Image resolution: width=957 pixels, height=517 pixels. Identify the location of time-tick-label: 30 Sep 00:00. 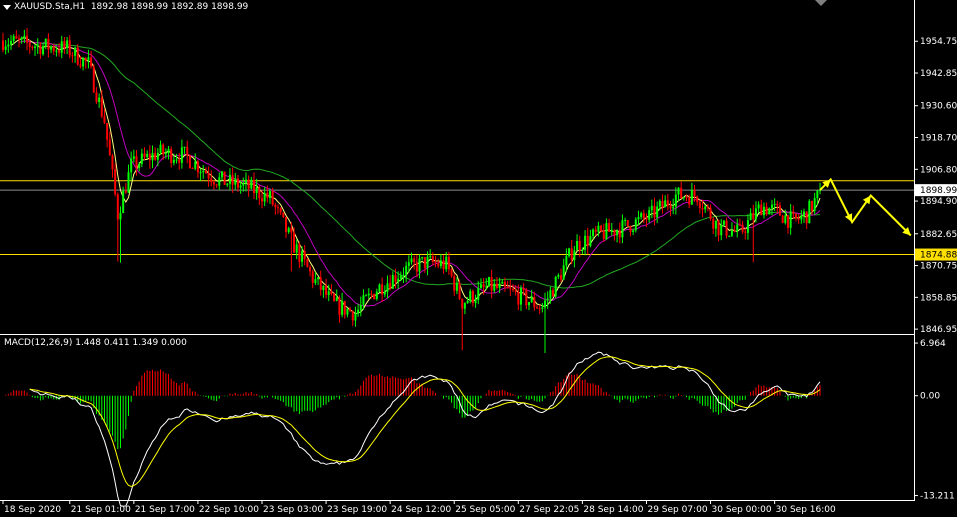
(742, 510).